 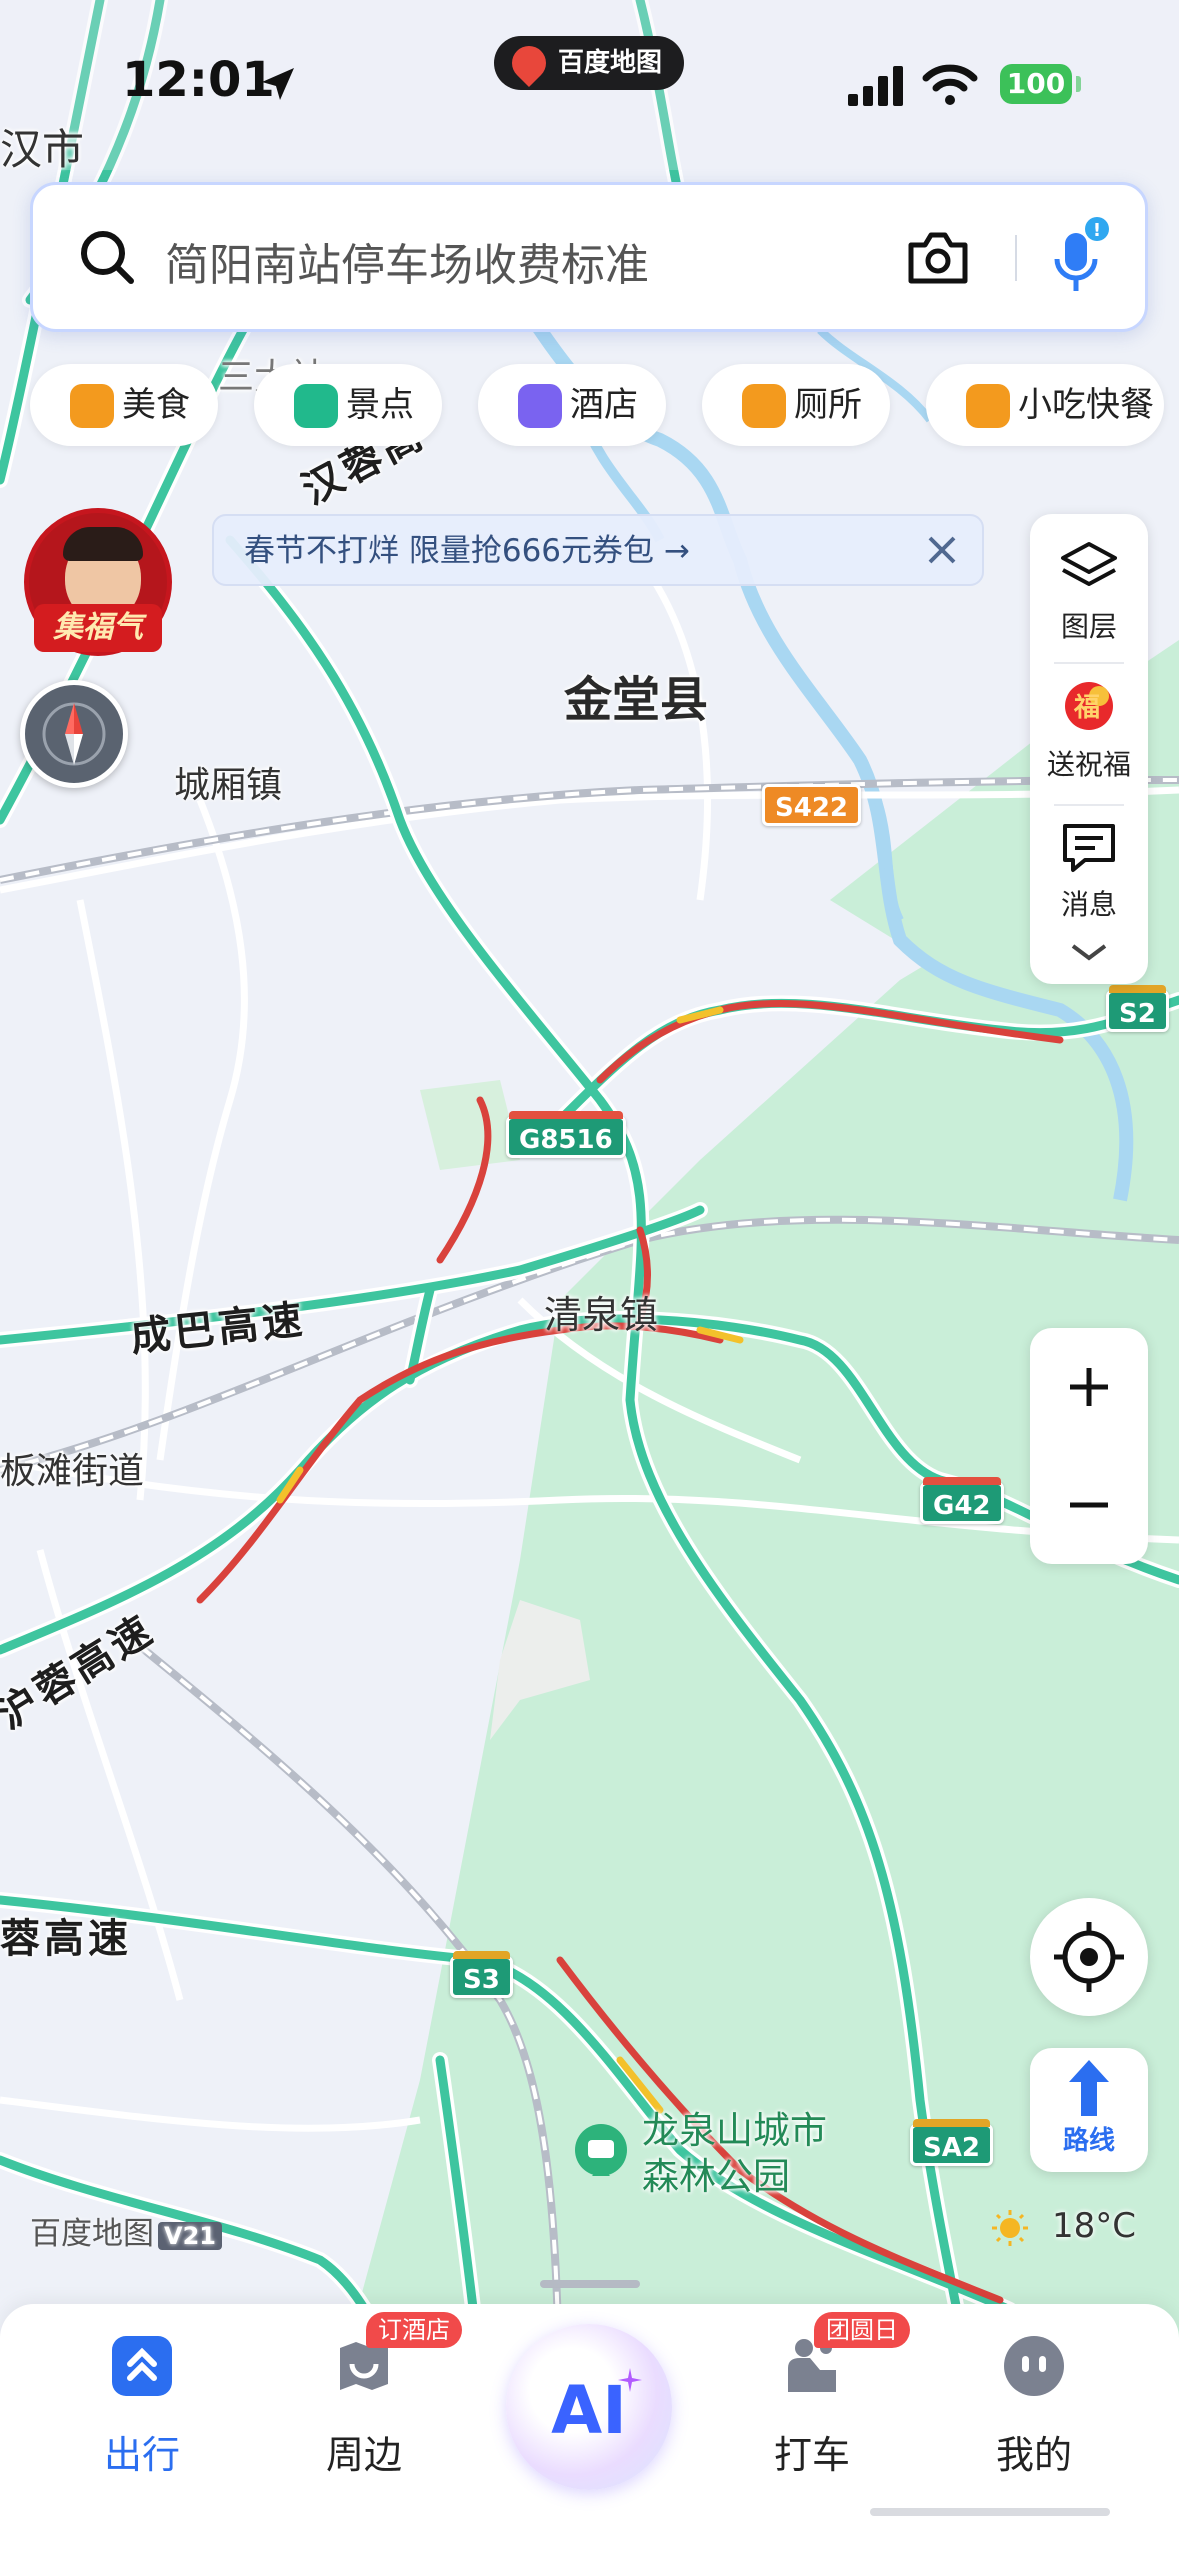 I want to click on svg-text: 福, so click(x=1086, y=708).